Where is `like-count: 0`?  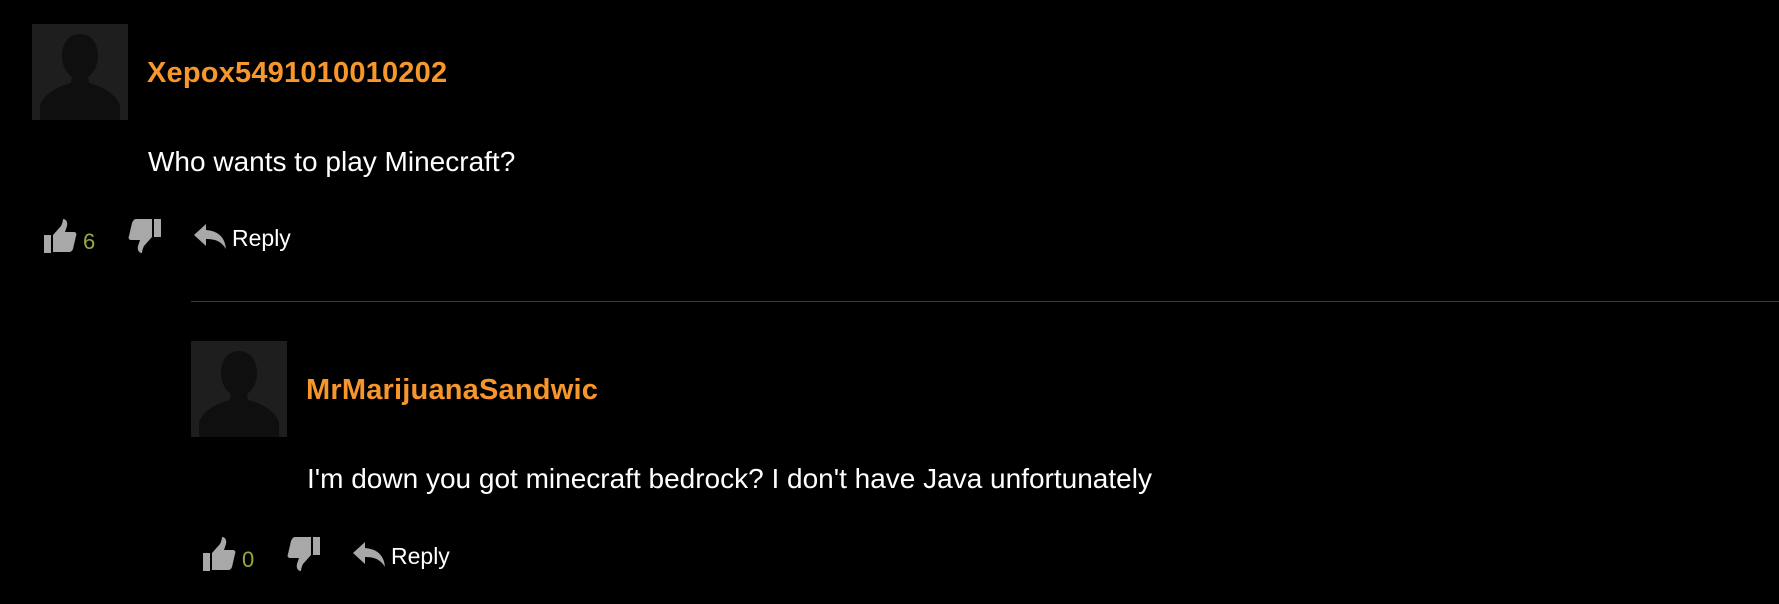
like-count: 0 is located at coordinates (248, 559).